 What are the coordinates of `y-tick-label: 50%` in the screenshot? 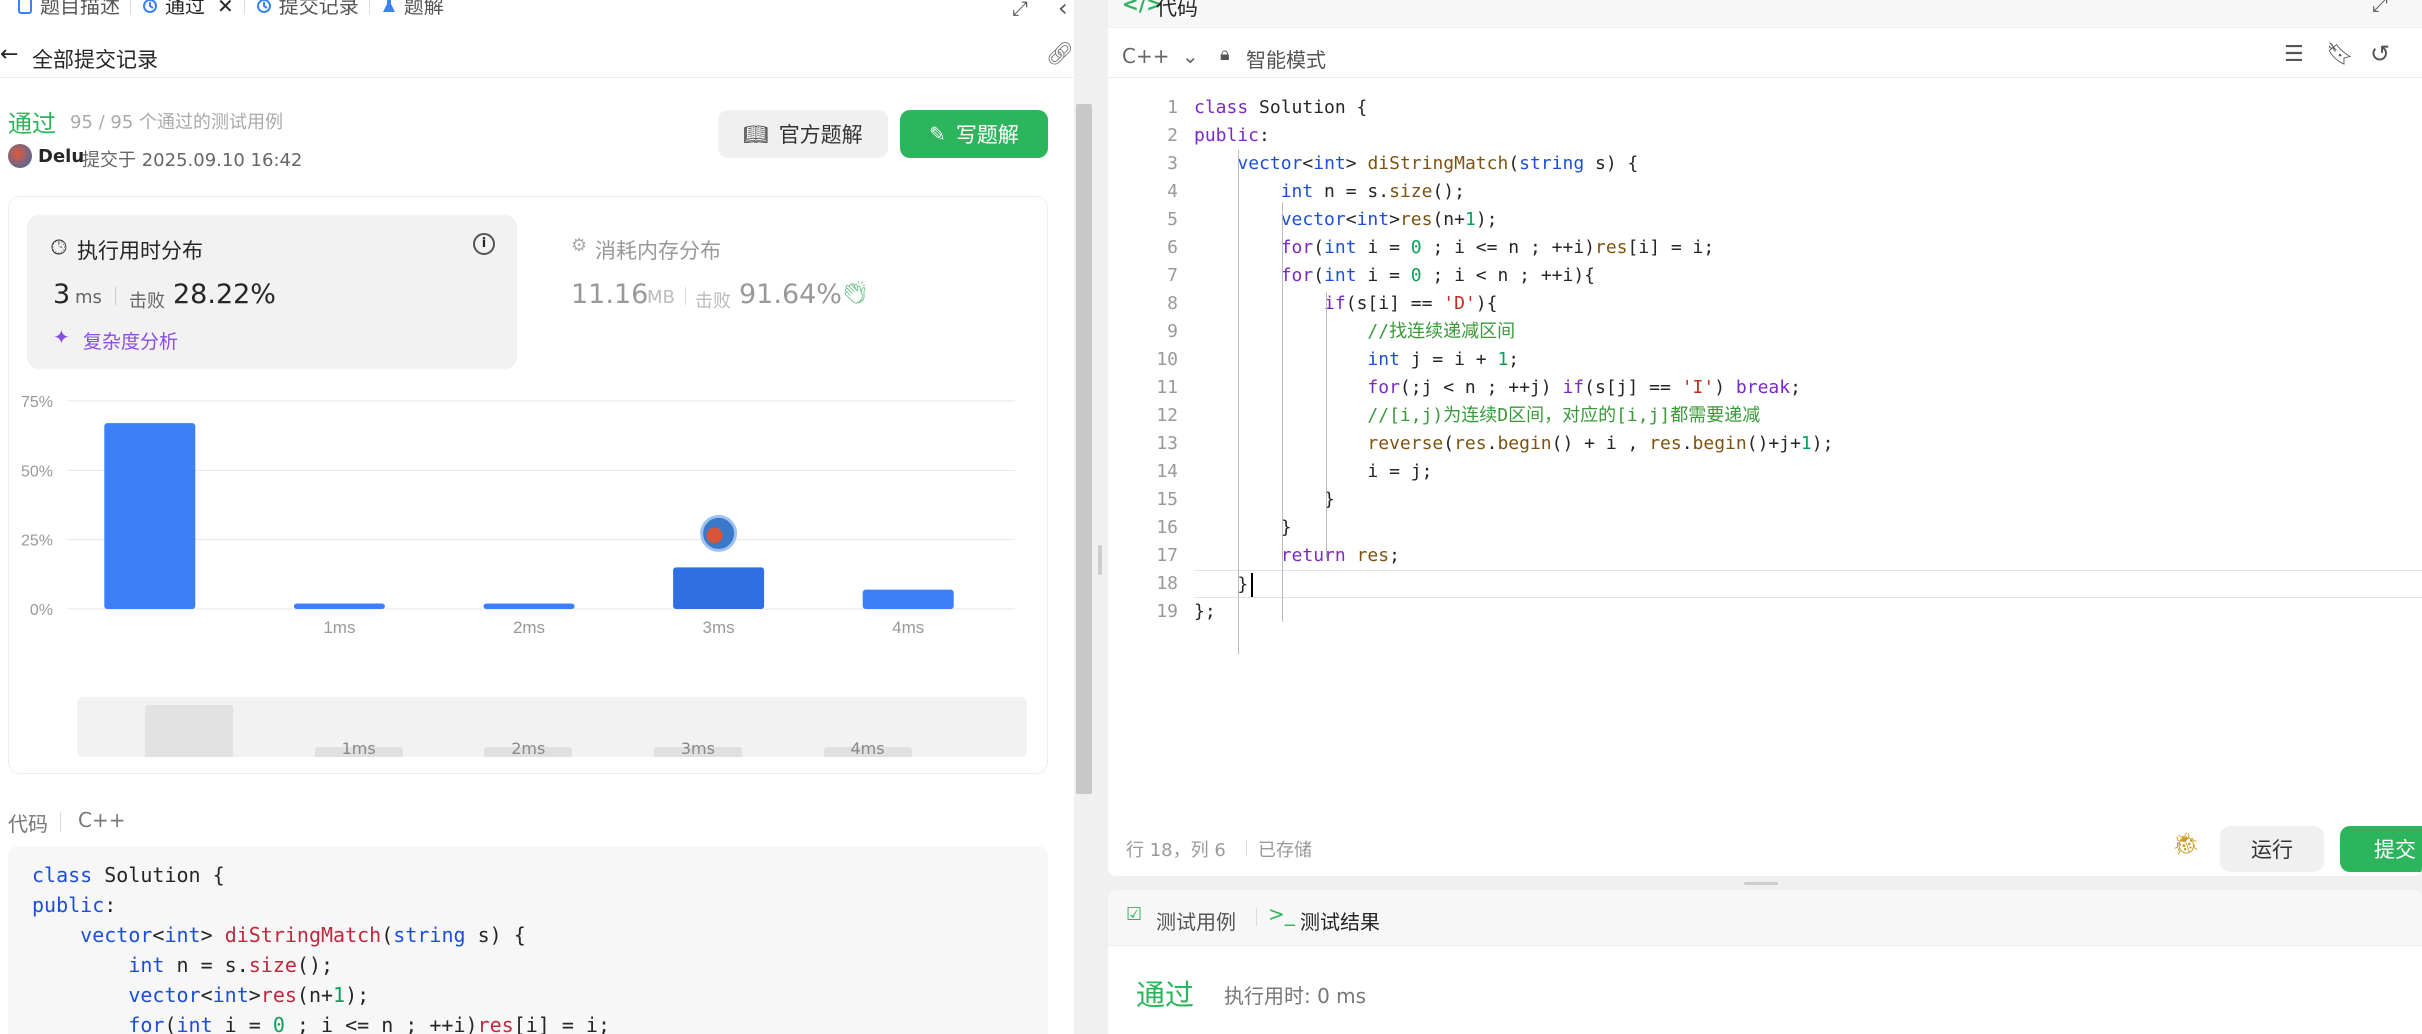 It's located at (37, 471).